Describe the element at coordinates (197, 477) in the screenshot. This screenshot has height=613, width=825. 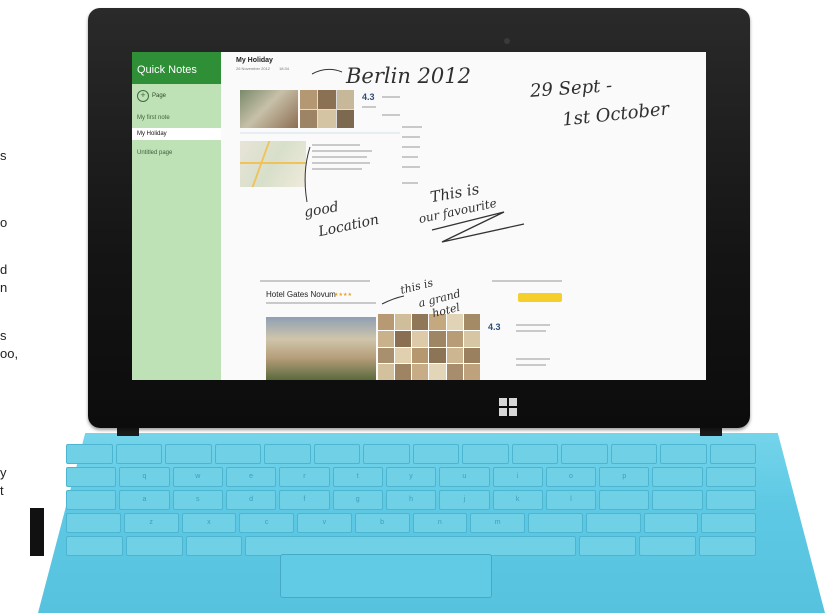
I see `keyboard-key: w` at that location.